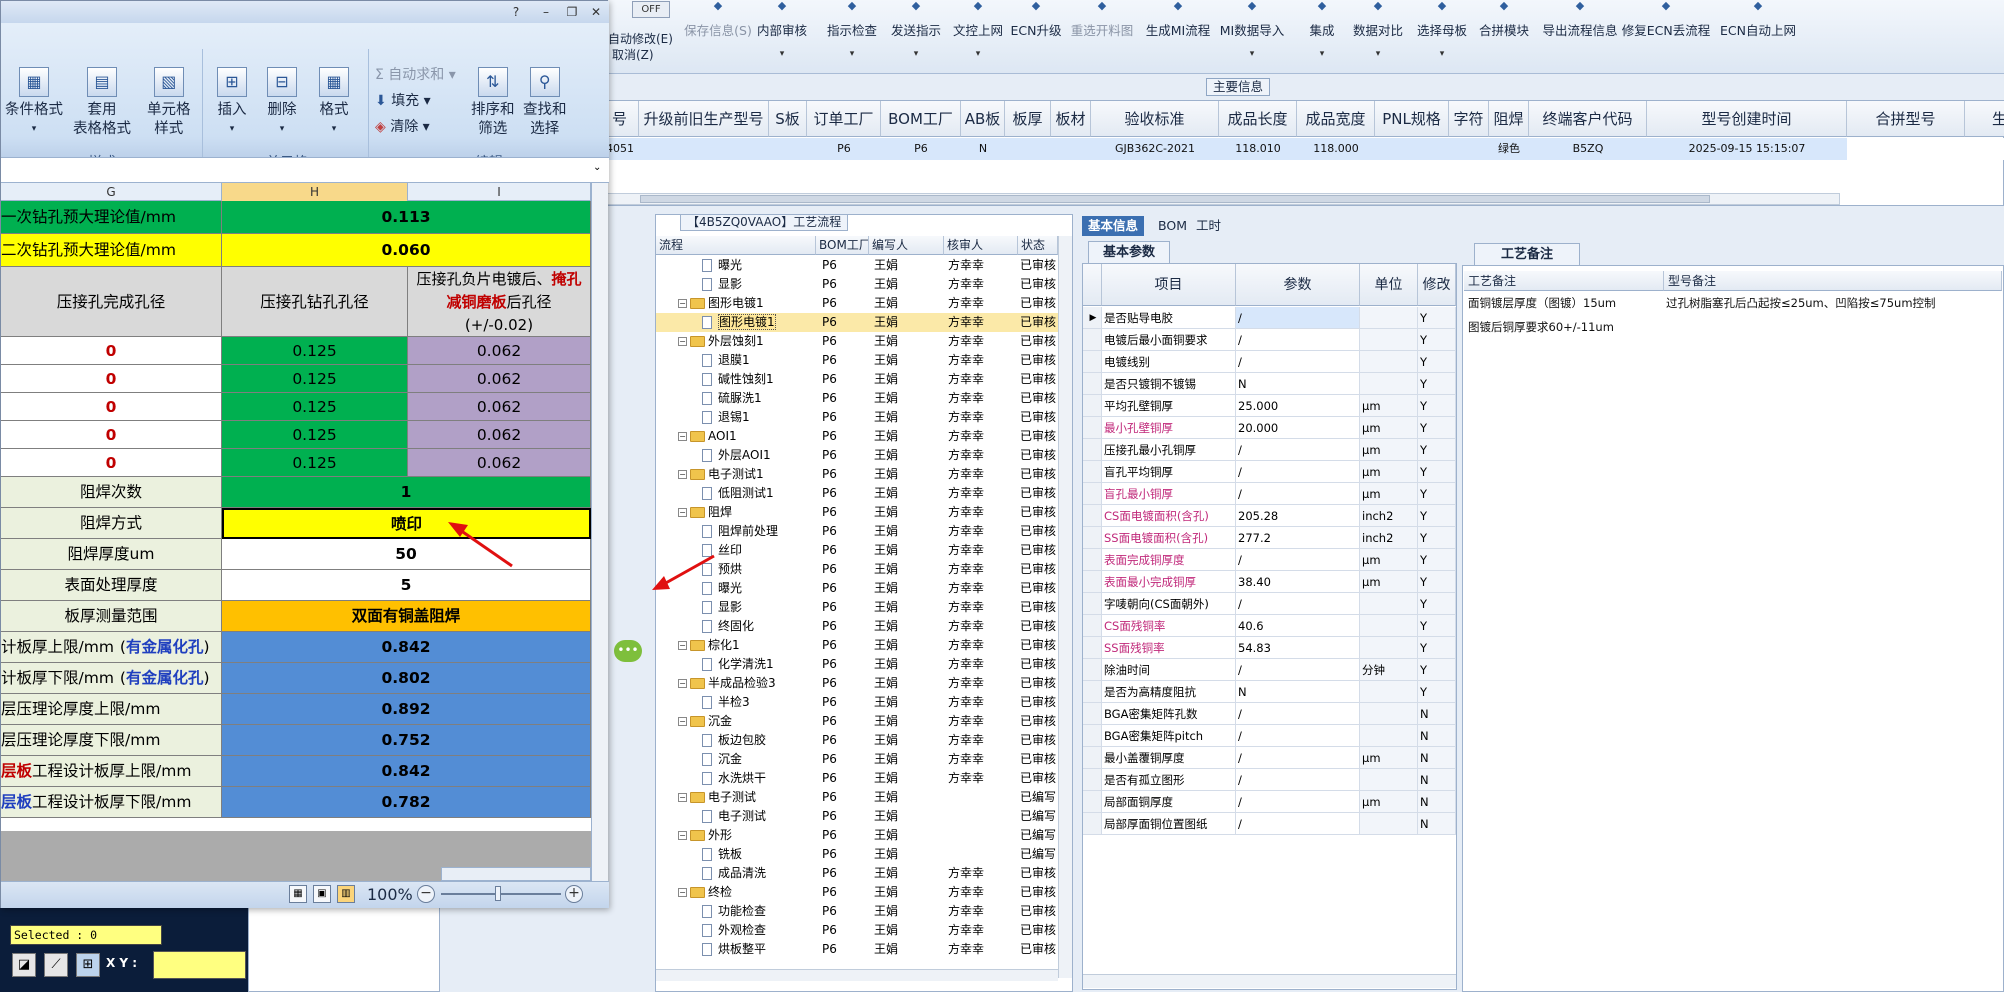 The image size is (2004, 992). I want to click on help-icon: ?, so click(516, 12).